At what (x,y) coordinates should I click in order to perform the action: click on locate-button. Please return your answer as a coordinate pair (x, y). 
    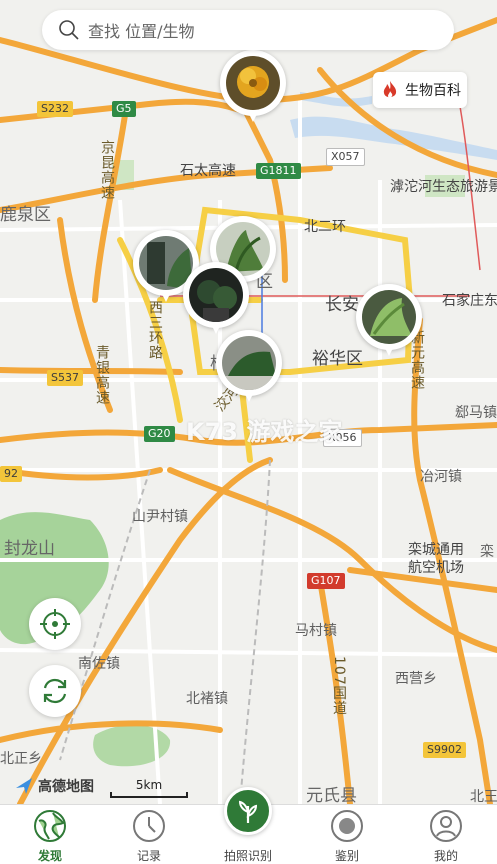
    Looking at the image, I should click on (55, 624).